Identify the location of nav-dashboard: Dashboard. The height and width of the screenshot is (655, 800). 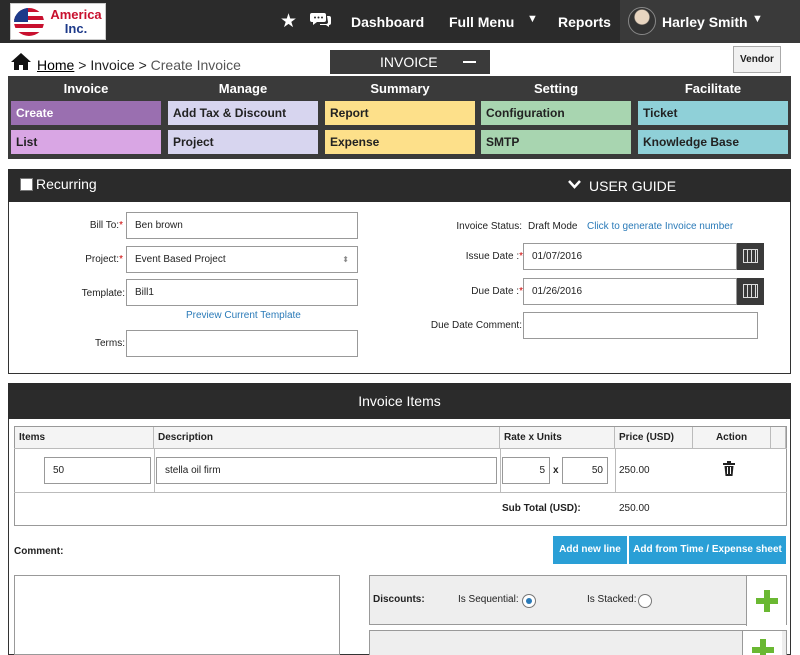
(387, 22).